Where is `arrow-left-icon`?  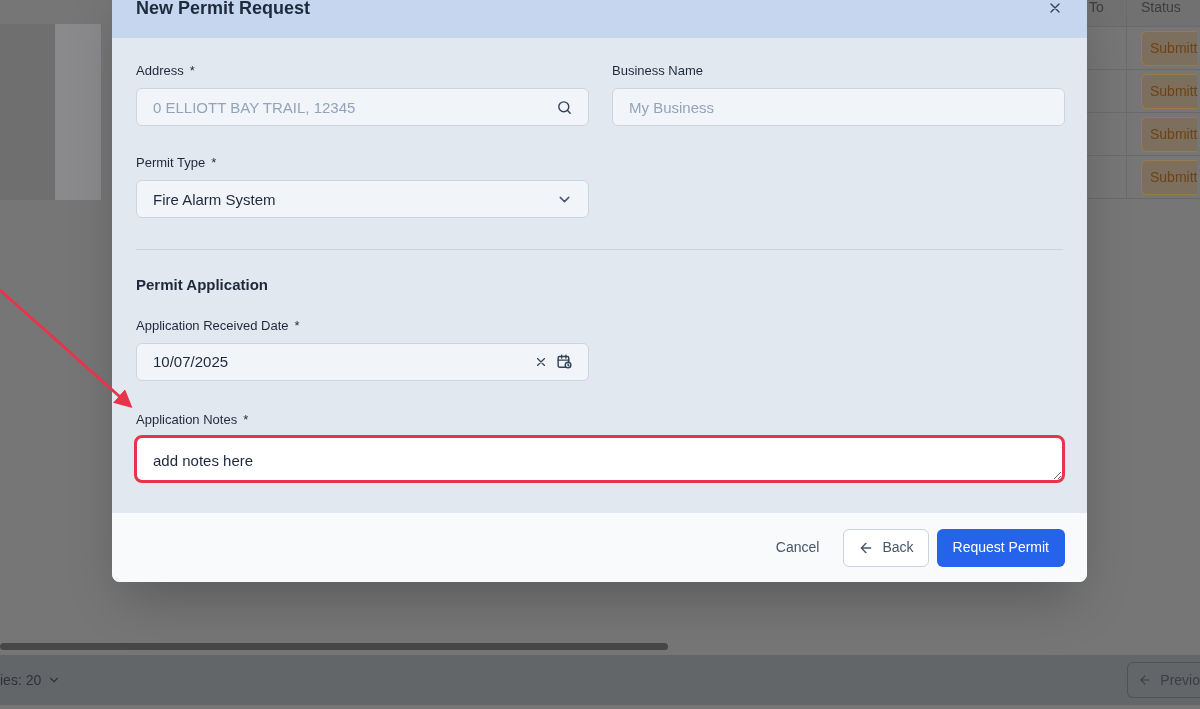
arrow-left-icon is located at coordinates (1145, 680).